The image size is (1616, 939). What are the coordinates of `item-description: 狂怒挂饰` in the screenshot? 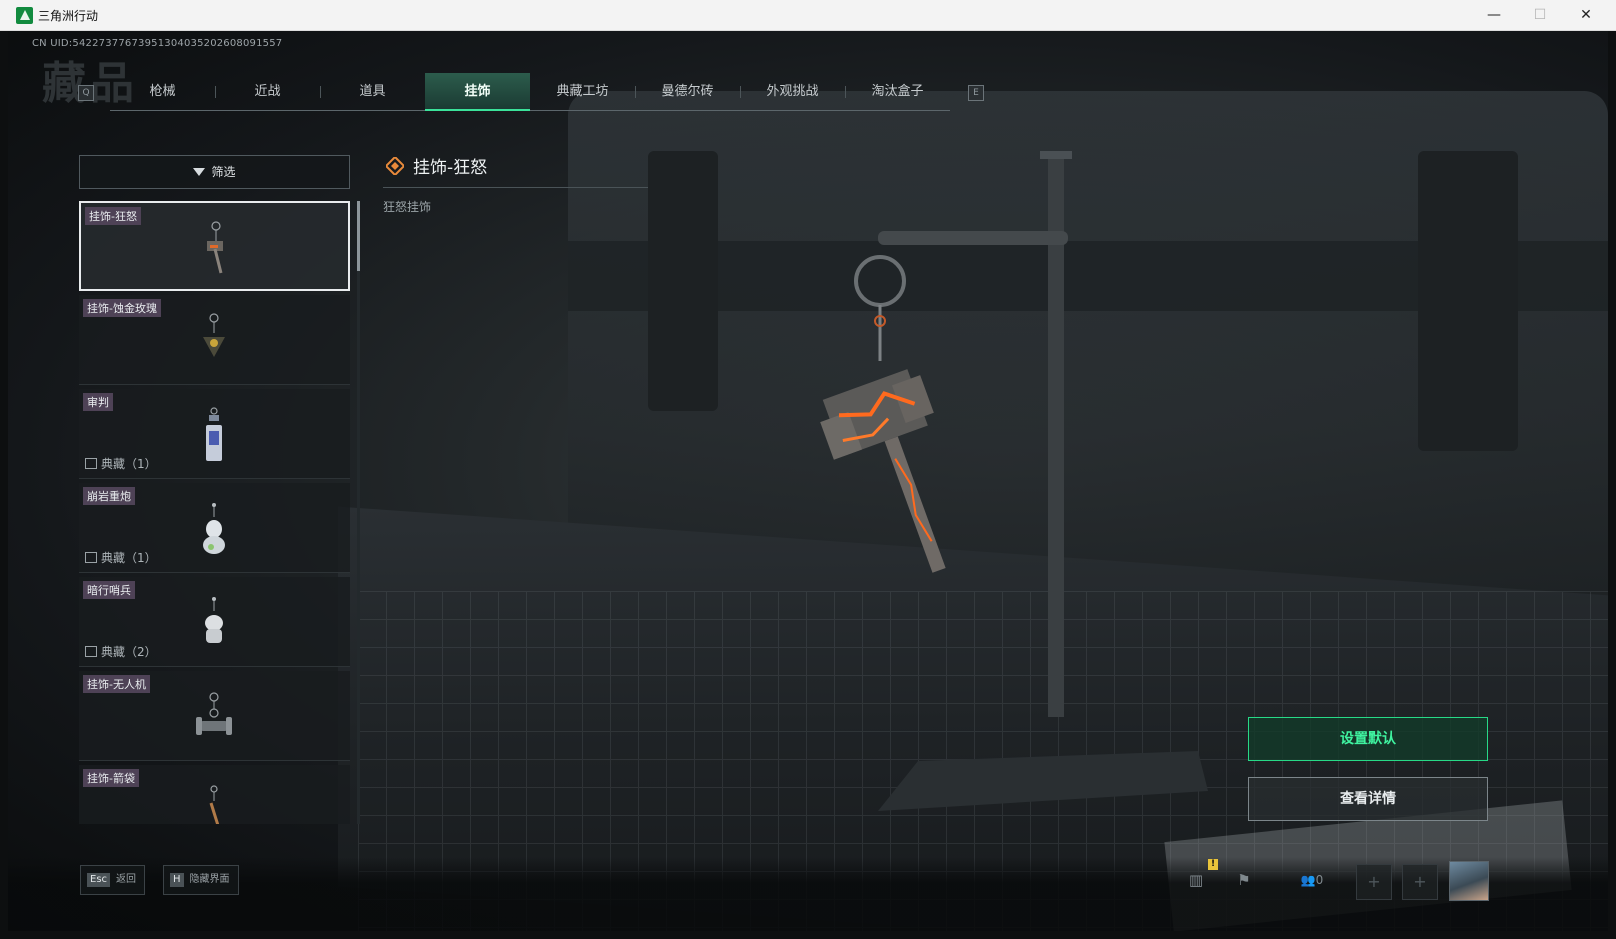 It's located at (407, 207).